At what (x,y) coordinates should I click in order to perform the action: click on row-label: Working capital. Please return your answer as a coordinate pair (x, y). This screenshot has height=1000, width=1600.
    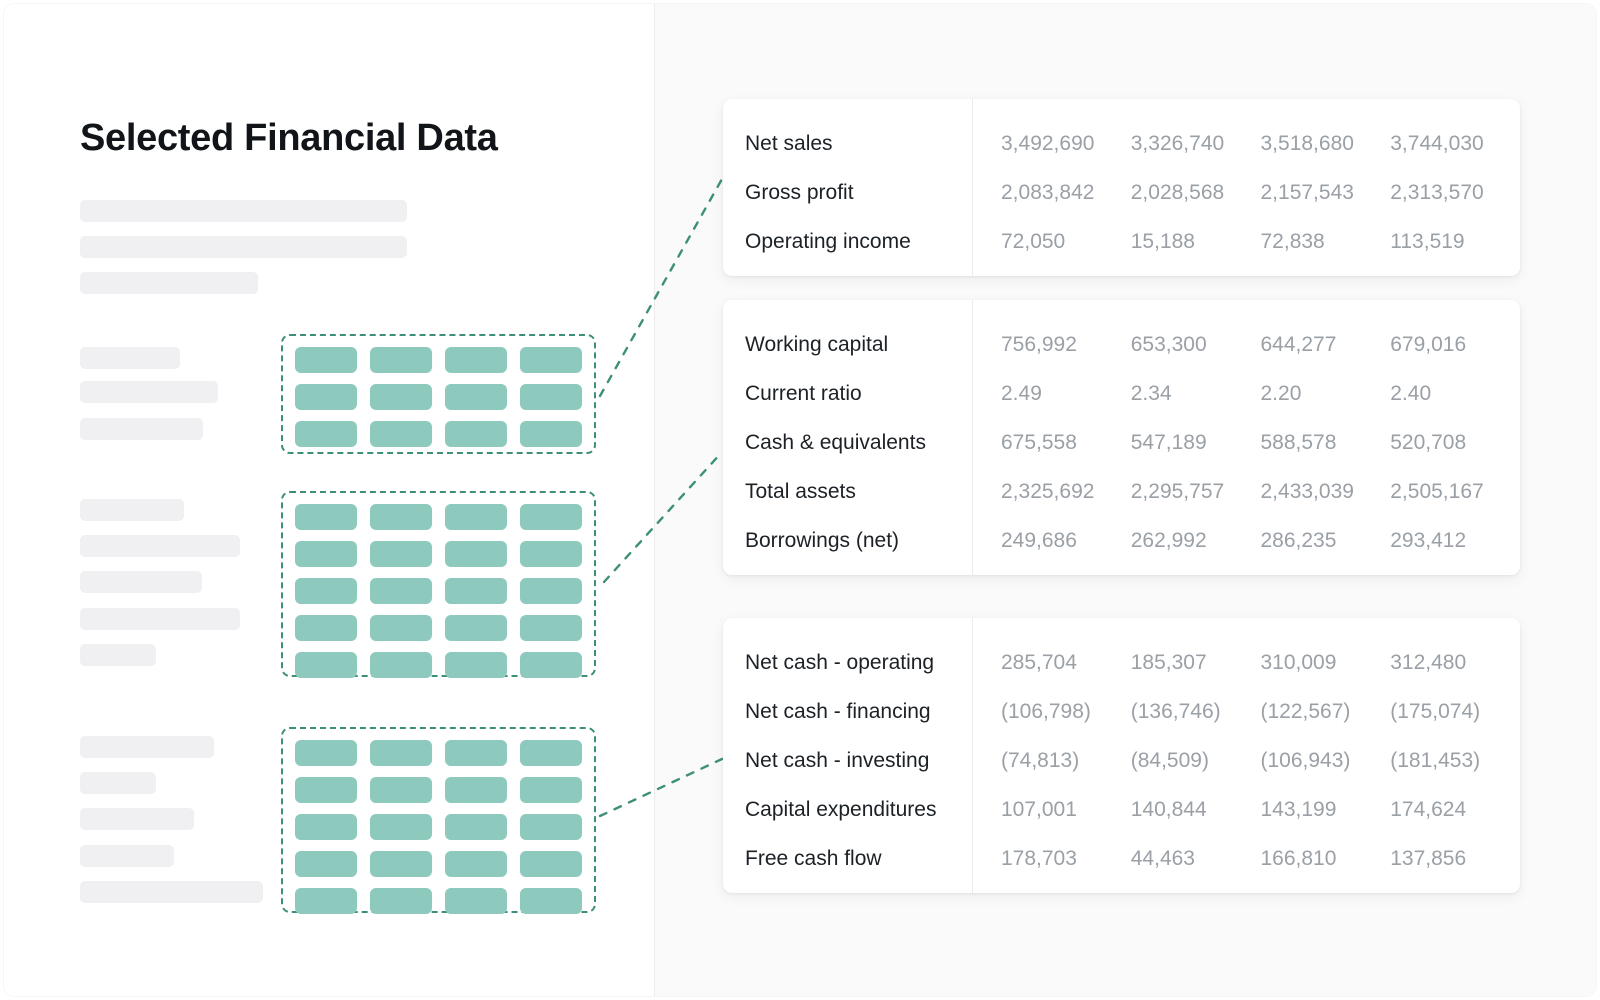
    Looking at the image, I should click on (817, 344).